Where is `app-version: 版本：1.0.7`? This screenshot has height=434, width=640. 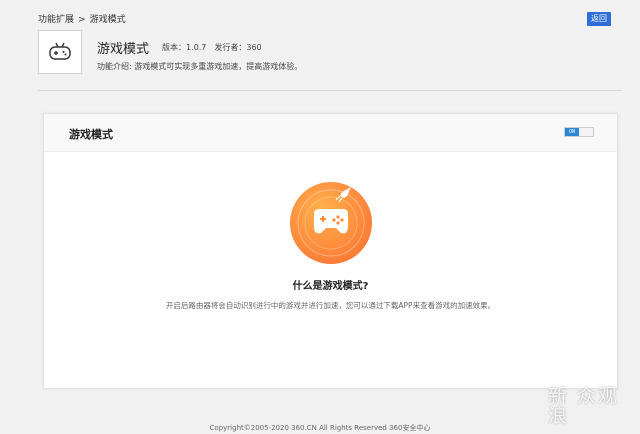 app-version: 版本：1.0.7 is located at coordinates (184, 47).